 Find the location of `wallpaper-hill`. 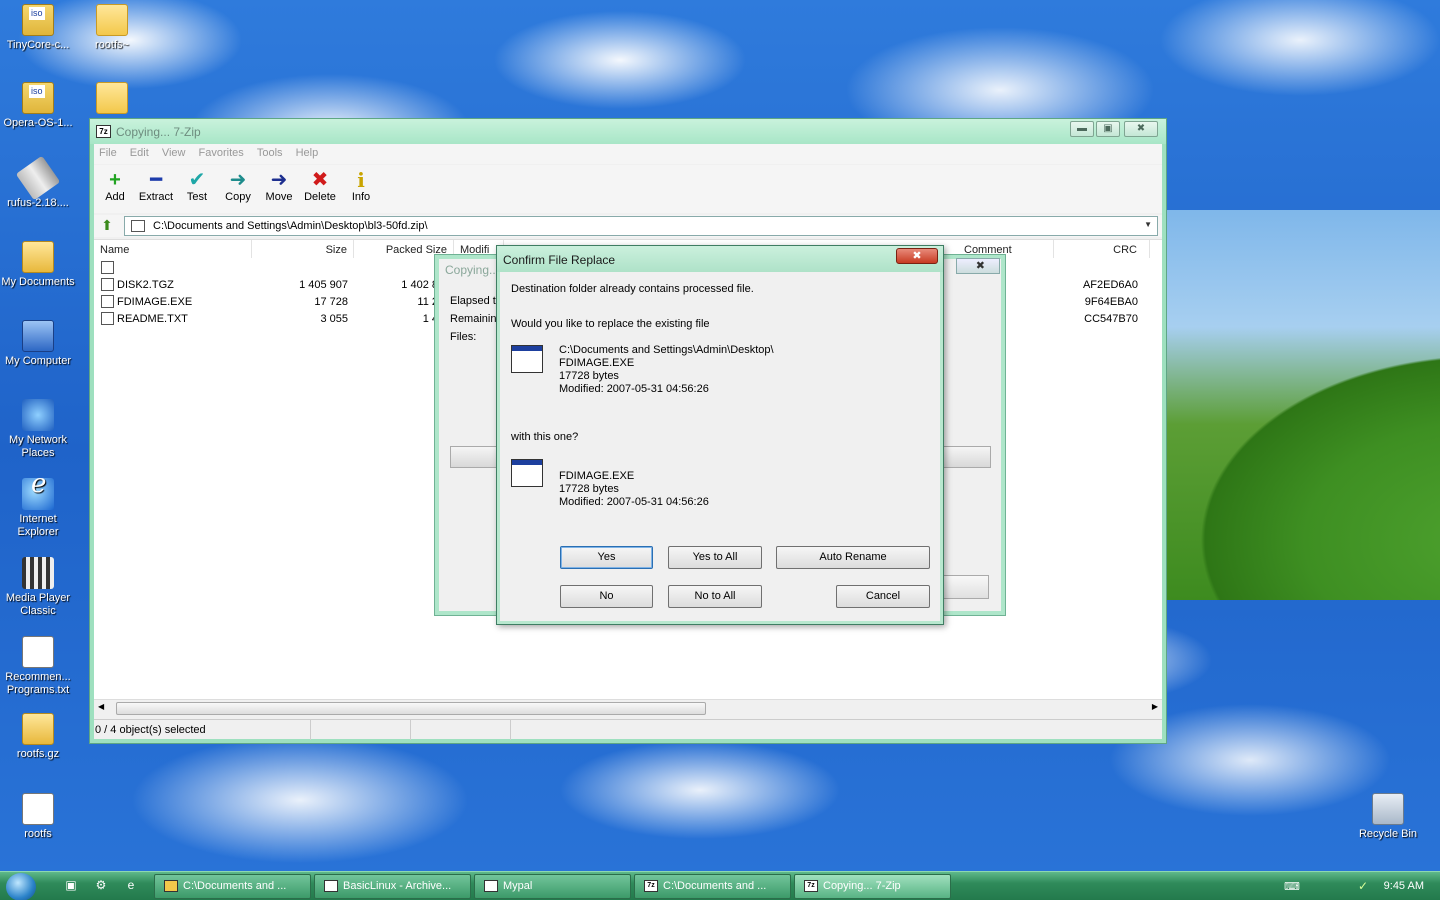

wallpaper-hill is located at coordinates (1302, 405).